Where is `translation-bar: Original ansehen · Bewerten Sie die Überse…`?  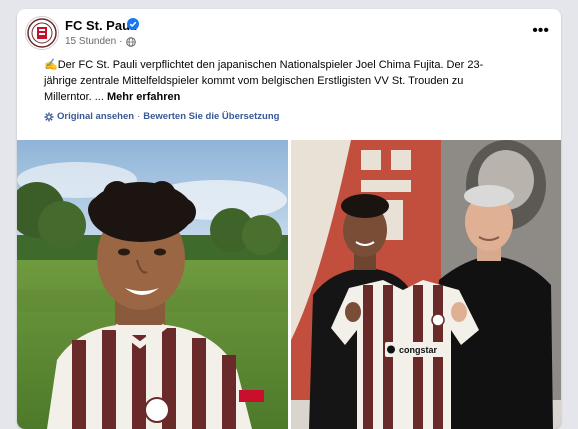 translation-bar: Original ansehen · Bewerten Sie die Überse… is located at coordinates (161, 116).